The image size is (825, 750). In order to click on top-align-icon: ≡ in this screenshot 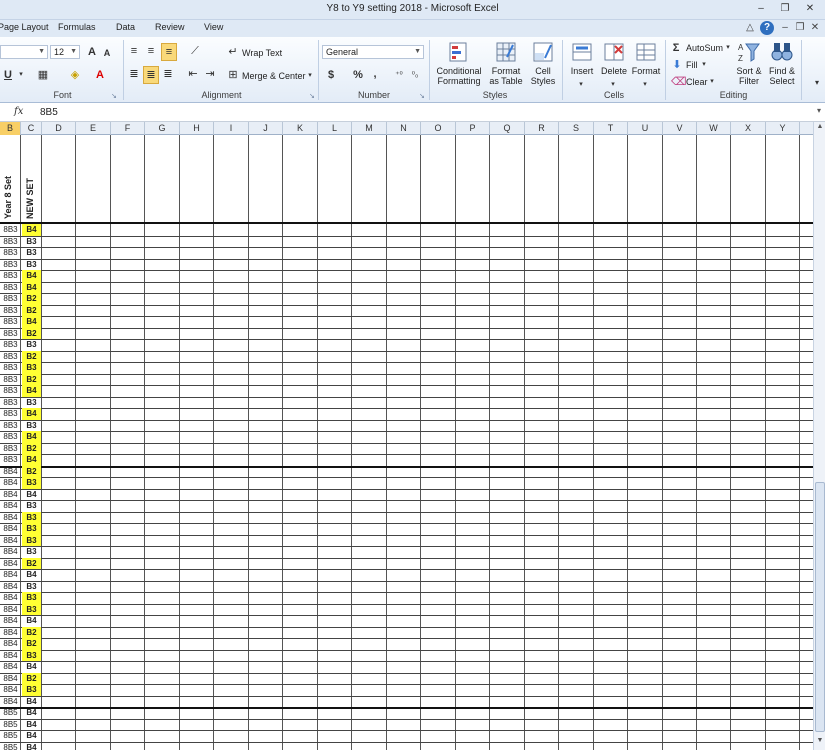, I will do `click(134, 51)`.